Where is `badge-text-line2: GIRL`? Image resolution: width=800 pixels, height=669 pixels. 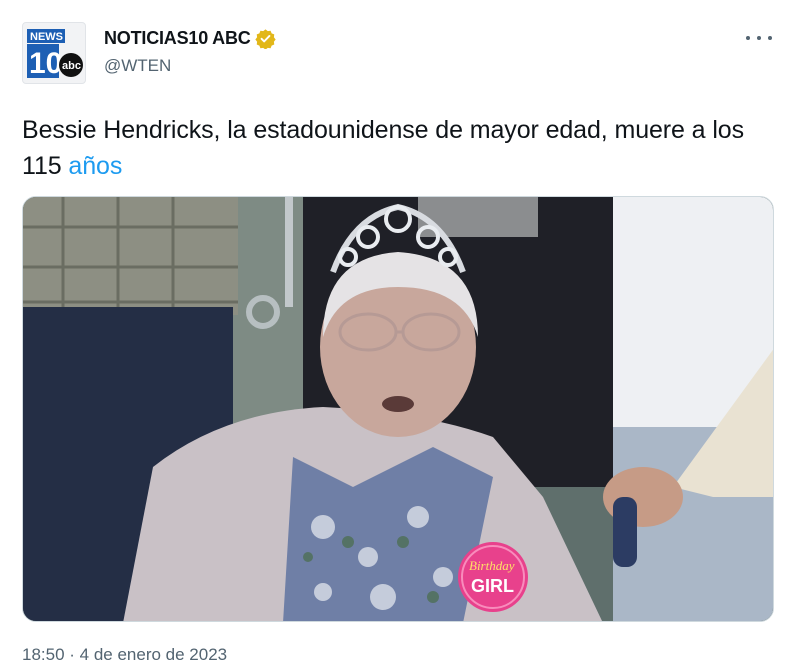 badge-text-line2: GIRL is located at coordinates (492, 586).